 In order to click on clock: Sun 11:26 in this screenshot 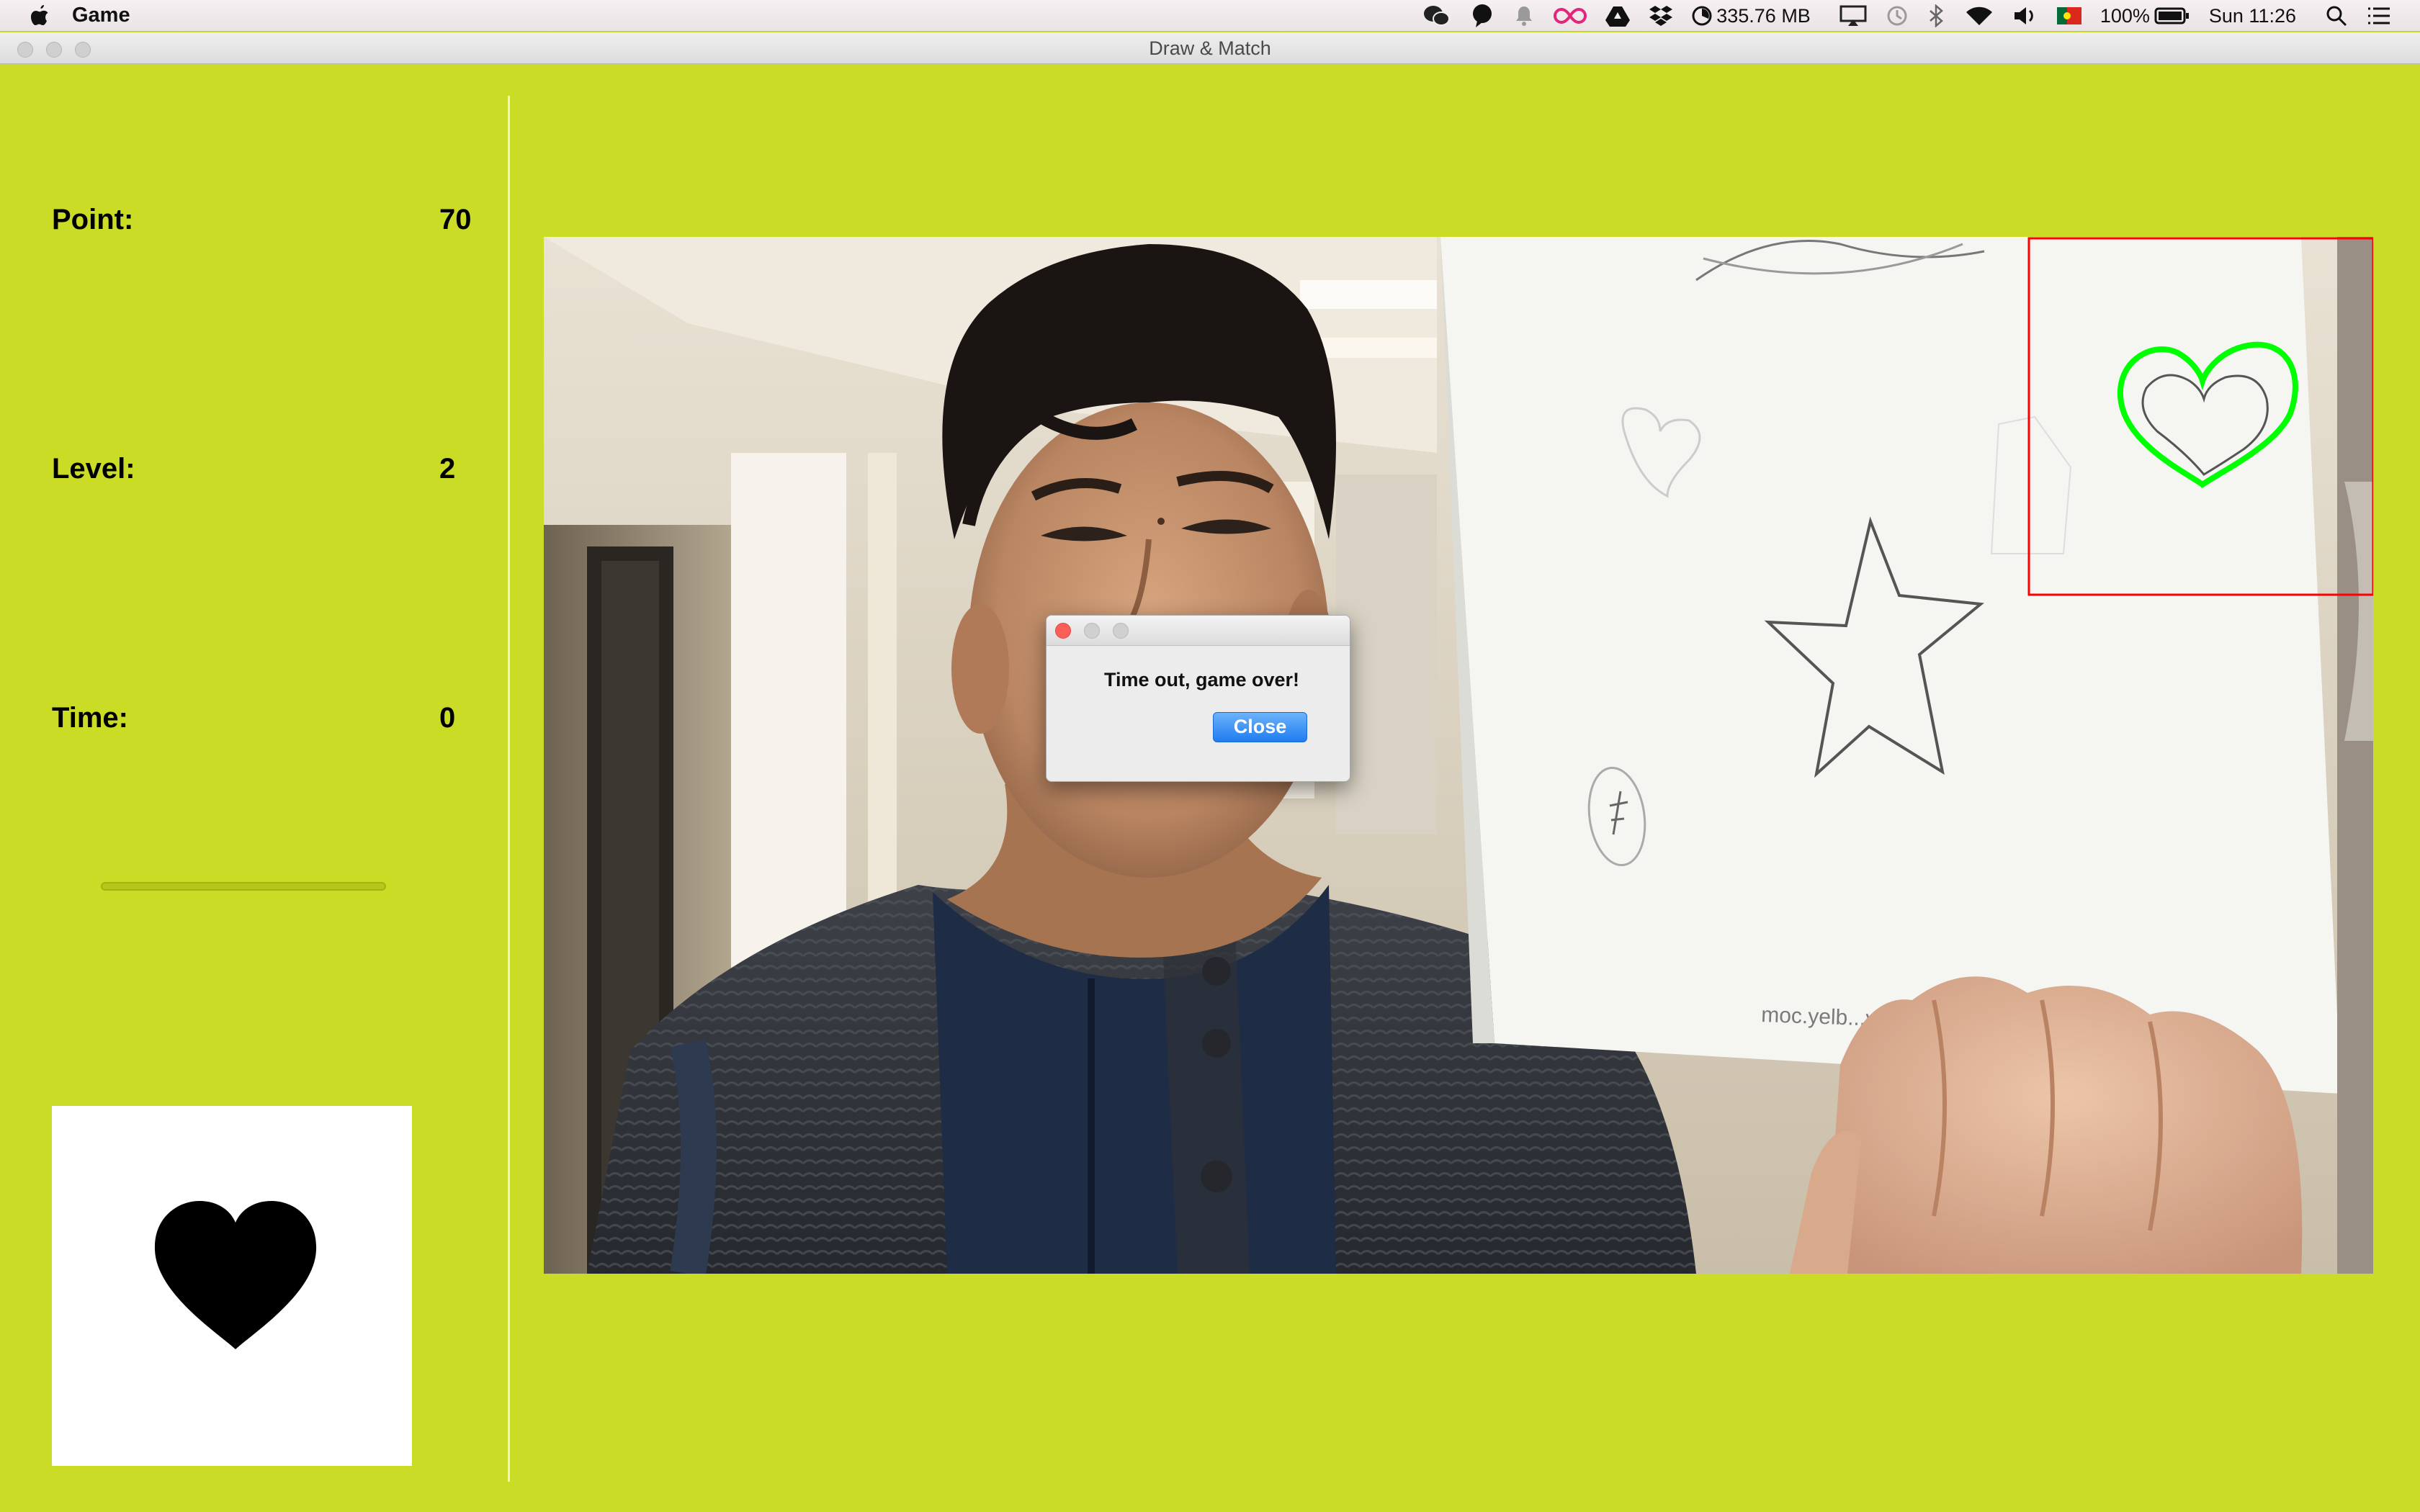, I will do `click(2252, 16)`.